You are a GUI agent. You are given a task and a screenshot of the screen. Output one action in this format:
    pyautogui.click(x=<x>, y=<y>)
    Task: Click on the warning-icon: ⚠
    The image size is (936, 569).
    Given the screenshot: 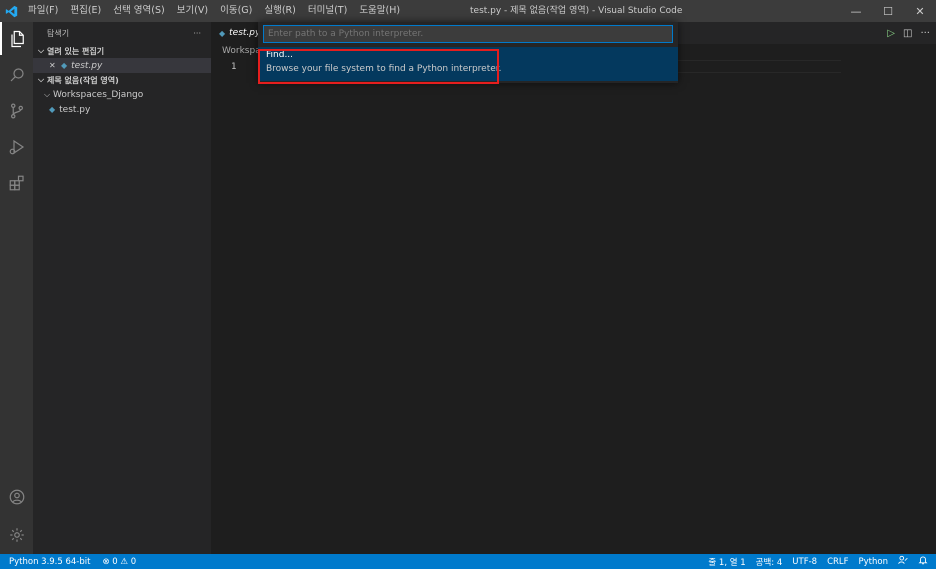 What is the action you would take?
    pyautogui.click(x=124, y=561)
    